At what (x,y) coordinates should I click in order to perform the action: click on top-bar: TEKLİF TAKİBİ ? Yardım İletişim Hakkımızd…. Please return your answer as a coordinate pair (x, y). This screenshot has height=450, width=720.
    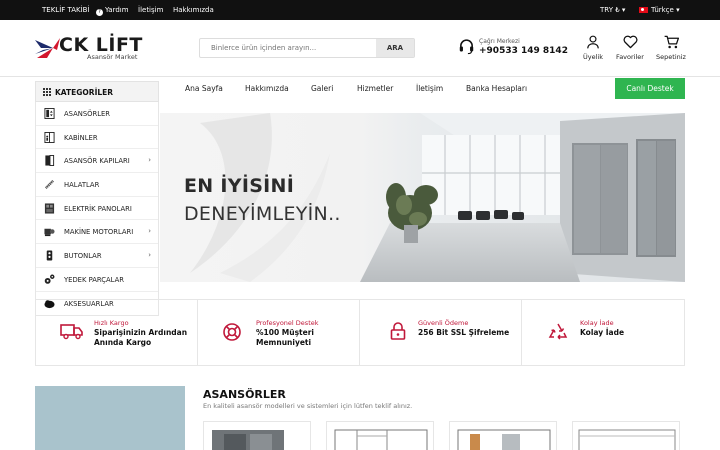
    Looking at the image, I should click on (360, 10).